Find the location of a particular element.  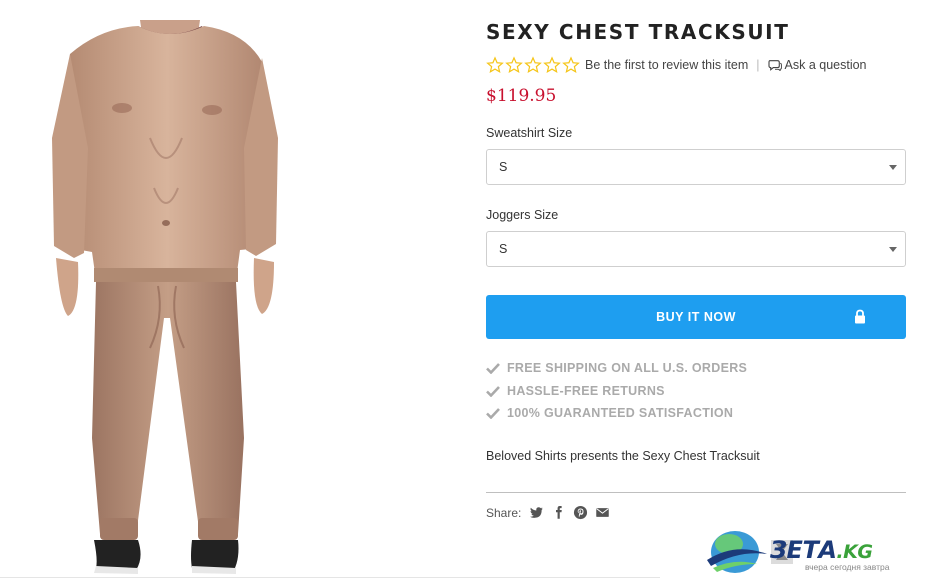

facebook-icon is located at coordinates (558, 512).